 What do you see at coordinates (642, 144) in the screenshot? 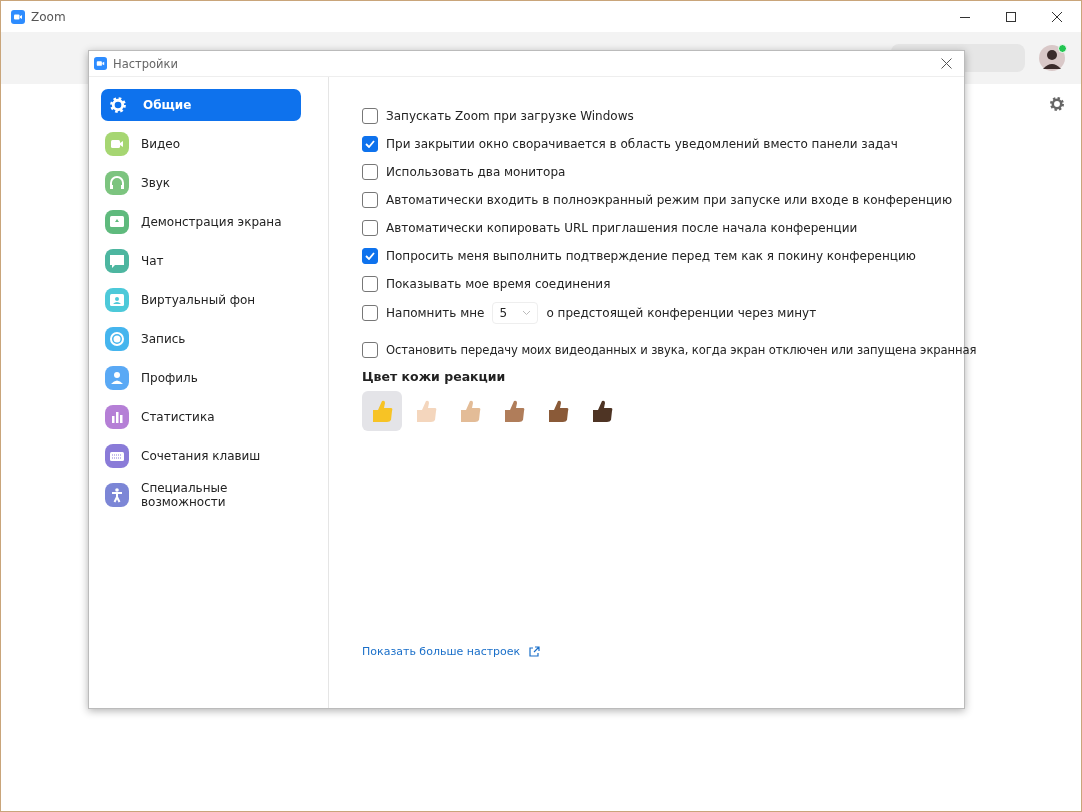
I see `option-label: При закрытии окно сворачивается в область уведомлений вместо панели задач` at bounding box center [642, 144].